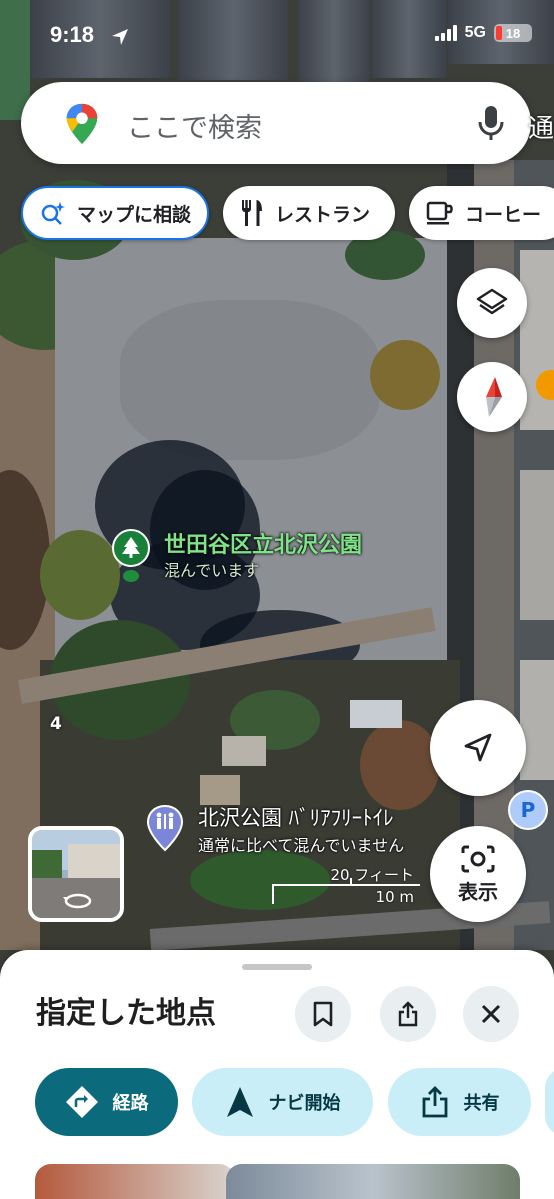  Describe the element at coordinates (134, 214) in the screenshot. I see `chip-label: マップに相談` at that location.